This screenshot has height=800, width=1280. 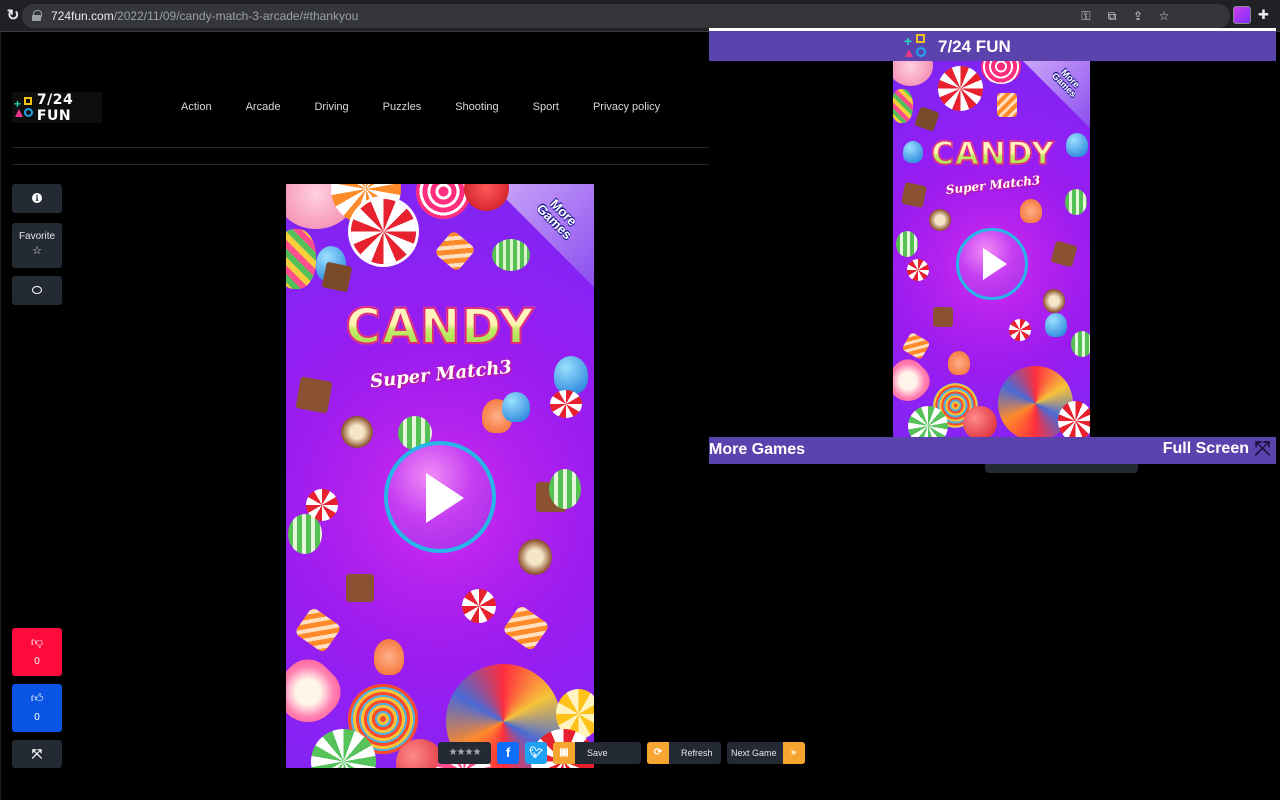 I want to click on expand-arrows-icon: ⤧, so click(x=1262, y=449).